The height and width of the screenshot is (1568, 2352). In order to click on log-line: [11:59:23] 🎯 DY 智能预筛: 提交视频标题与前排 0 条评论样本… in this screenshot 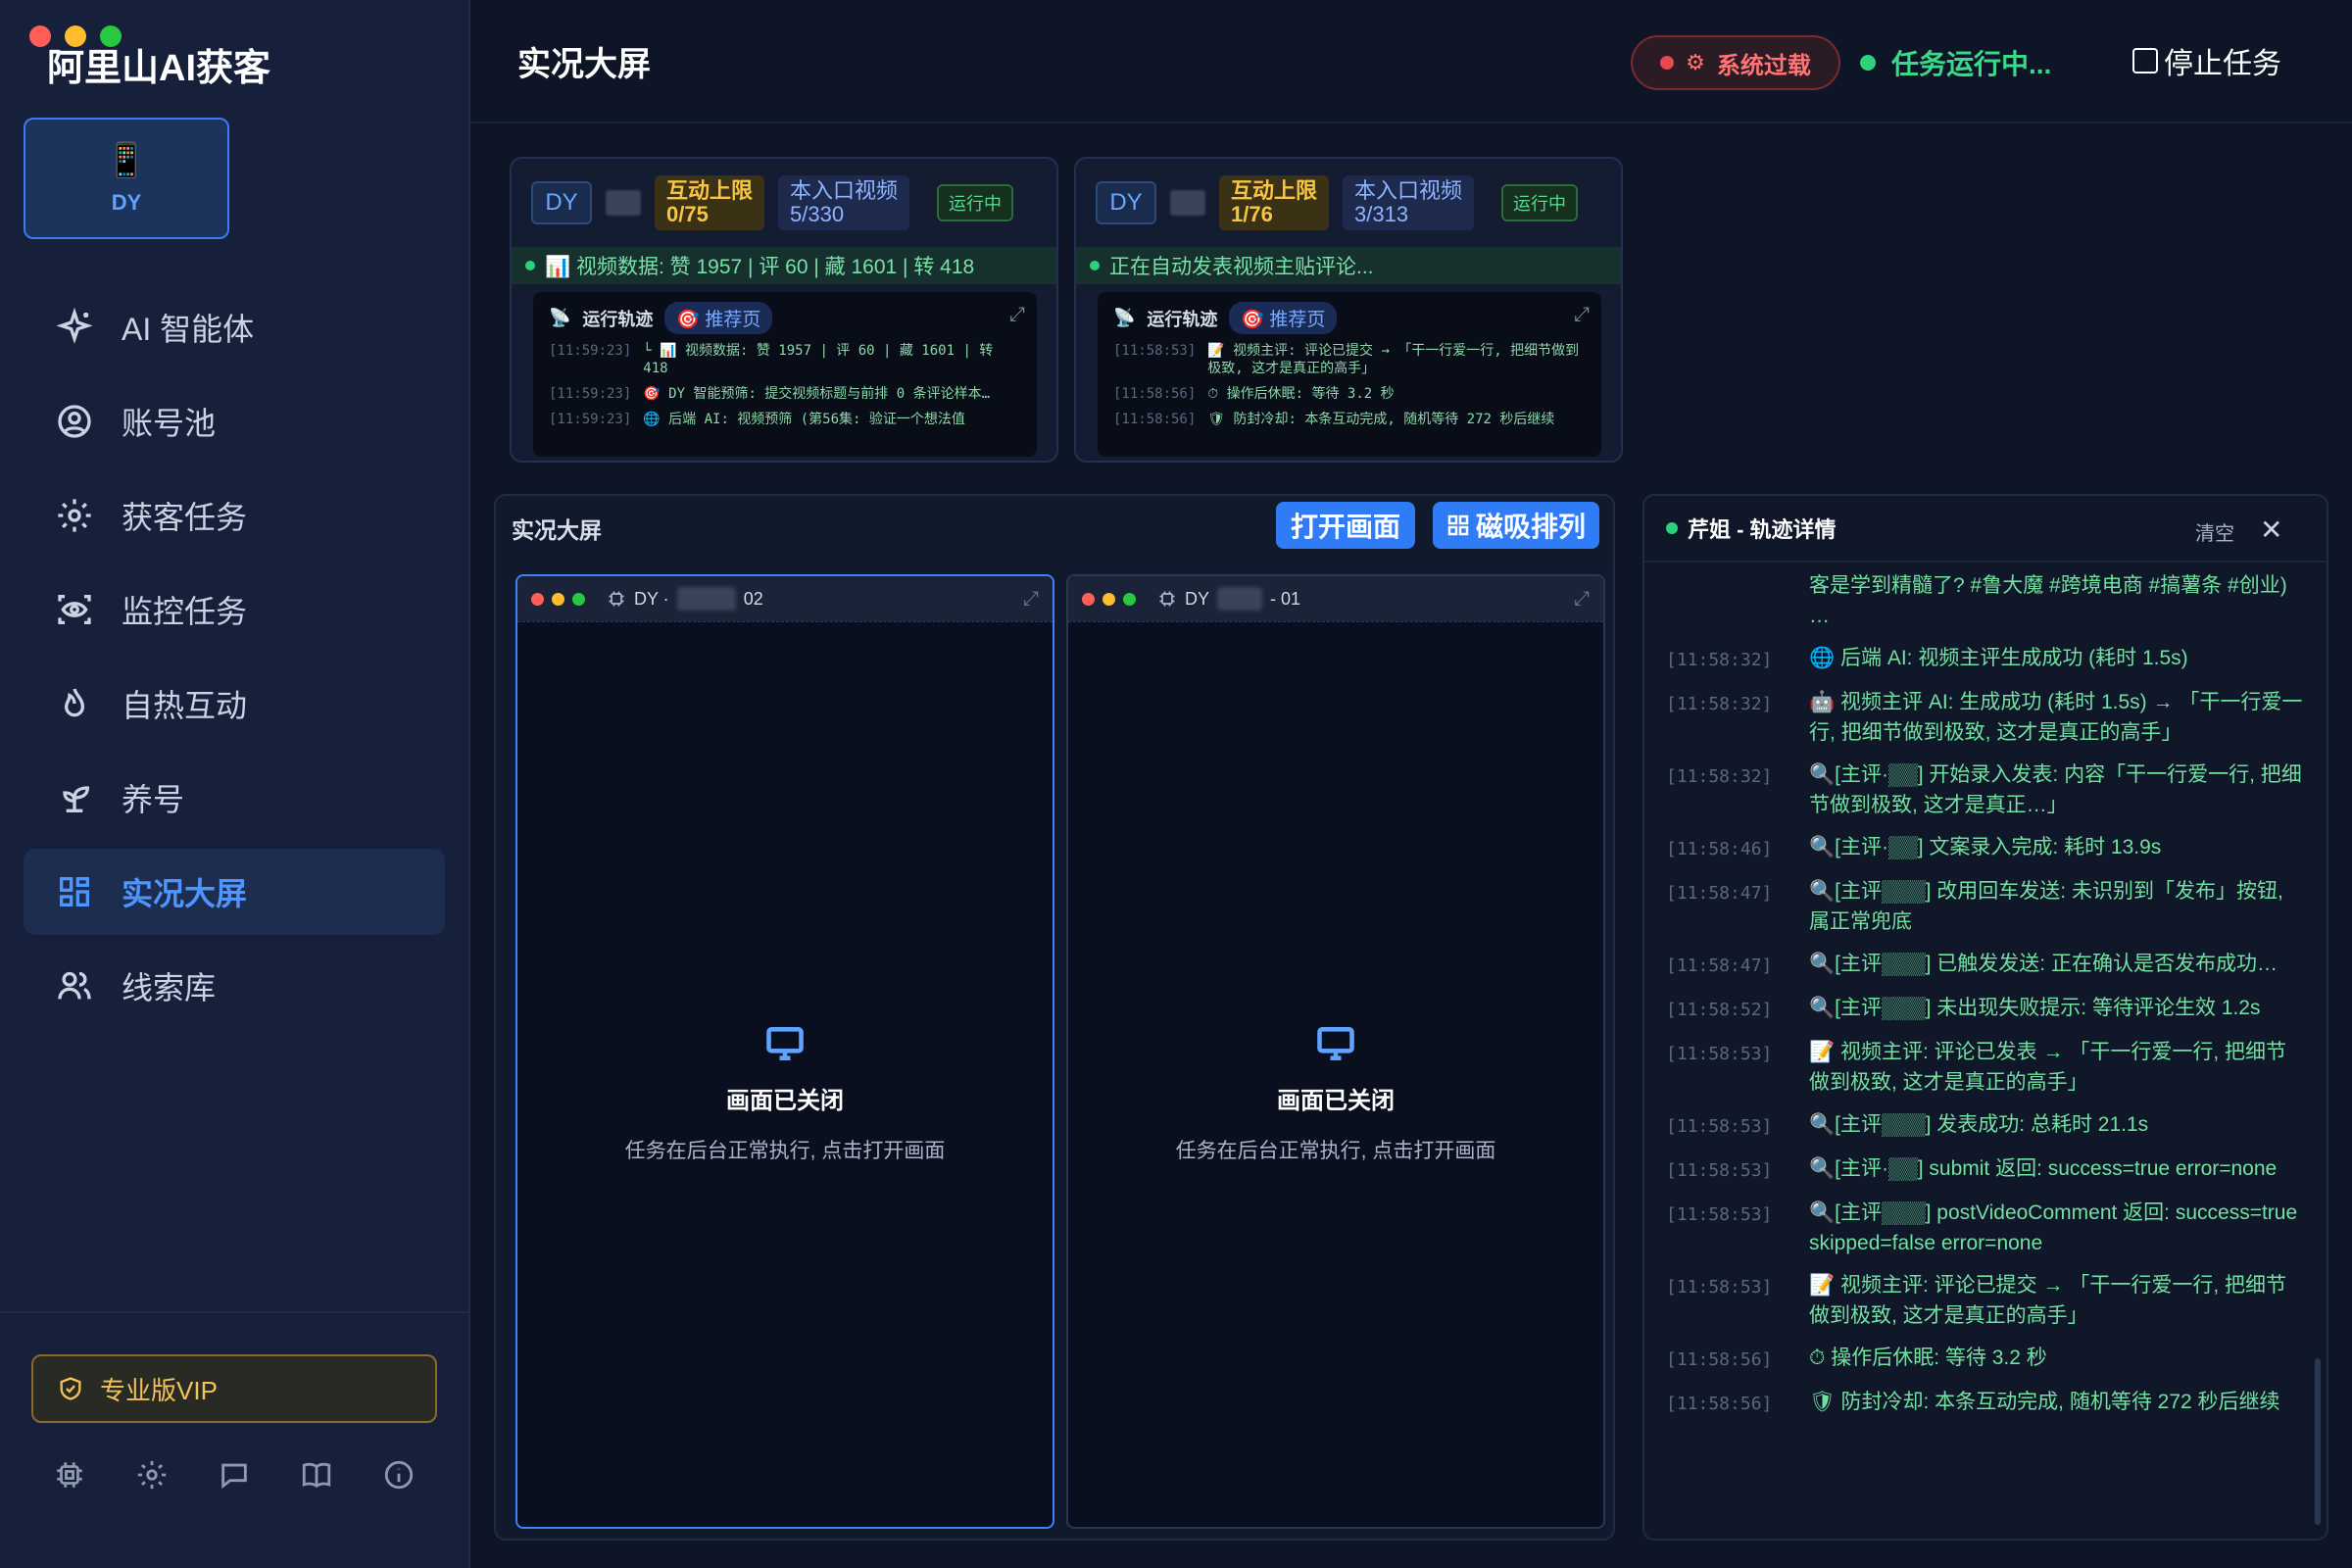, I will do `click(770, 394)`.